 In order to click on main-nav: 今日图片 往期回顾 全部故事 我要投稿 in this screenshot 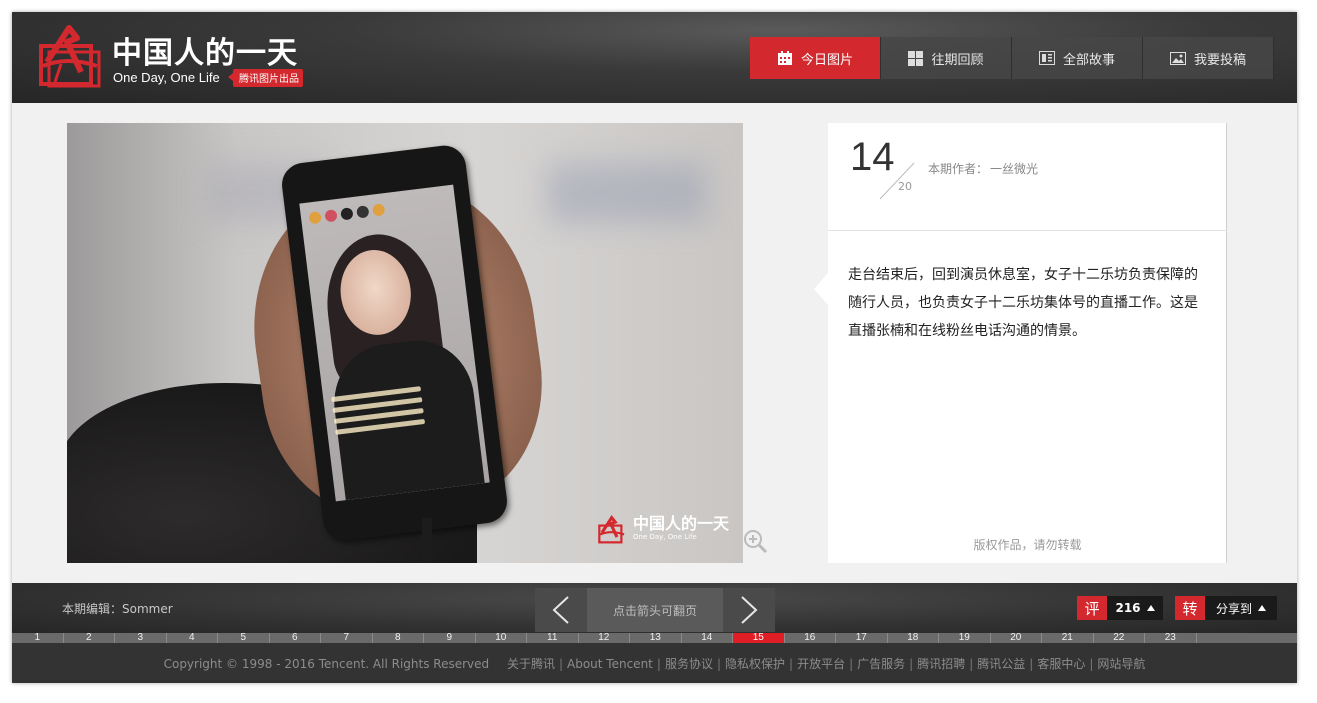, I will do `click(1012, 58)`.